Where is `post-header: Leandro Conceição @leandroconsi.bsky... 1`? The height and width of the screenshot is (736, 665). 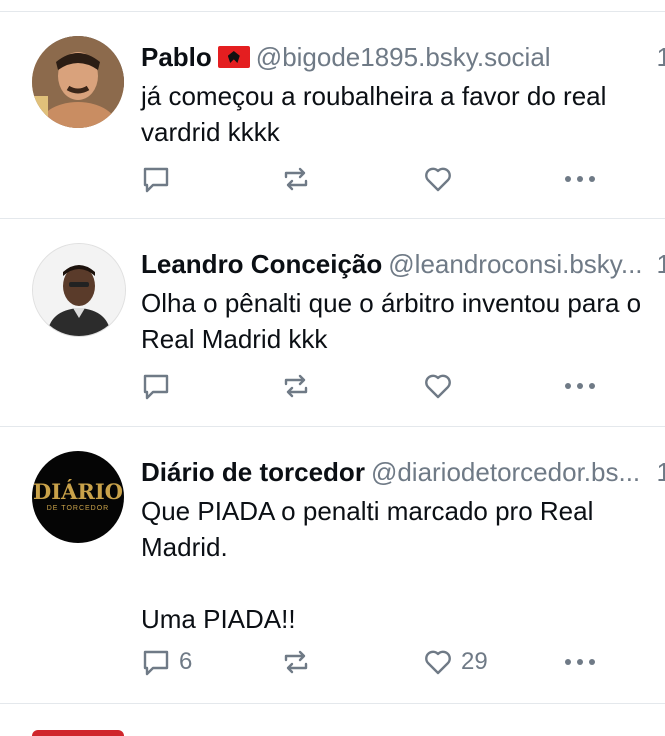
post-header: Leandro Conceição @leandroconsi.bsky... 1 is located at coordinates (403, 264).